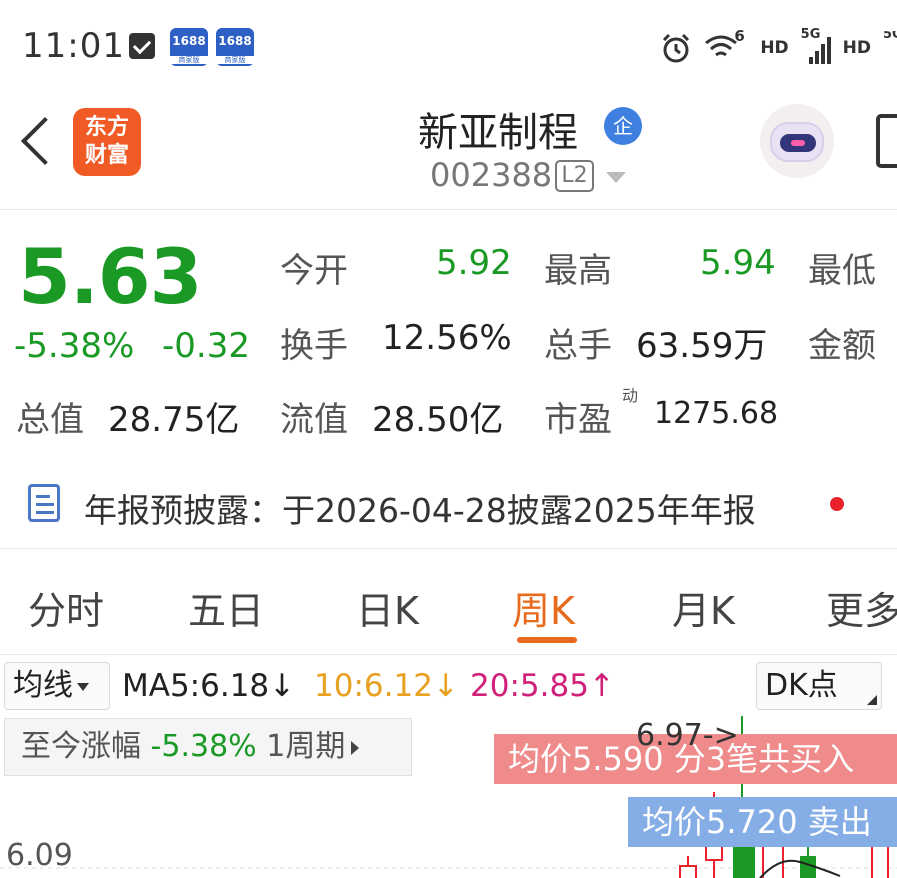 Image resolution: width=897 pixels, height=878 pixels. Describe the element at coordinates (762, 822) in the screenshot. I see `sell-average-tag: 均价5.720 卖出` at that location.